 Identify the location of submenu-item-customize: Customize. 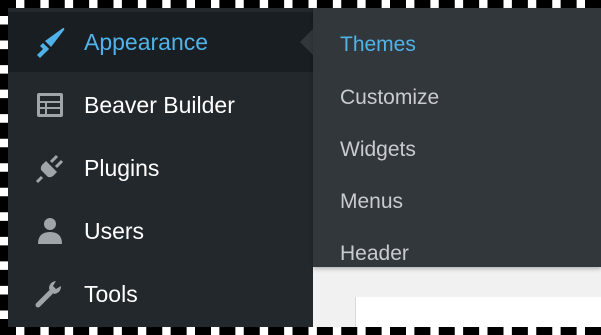
(389, 98).